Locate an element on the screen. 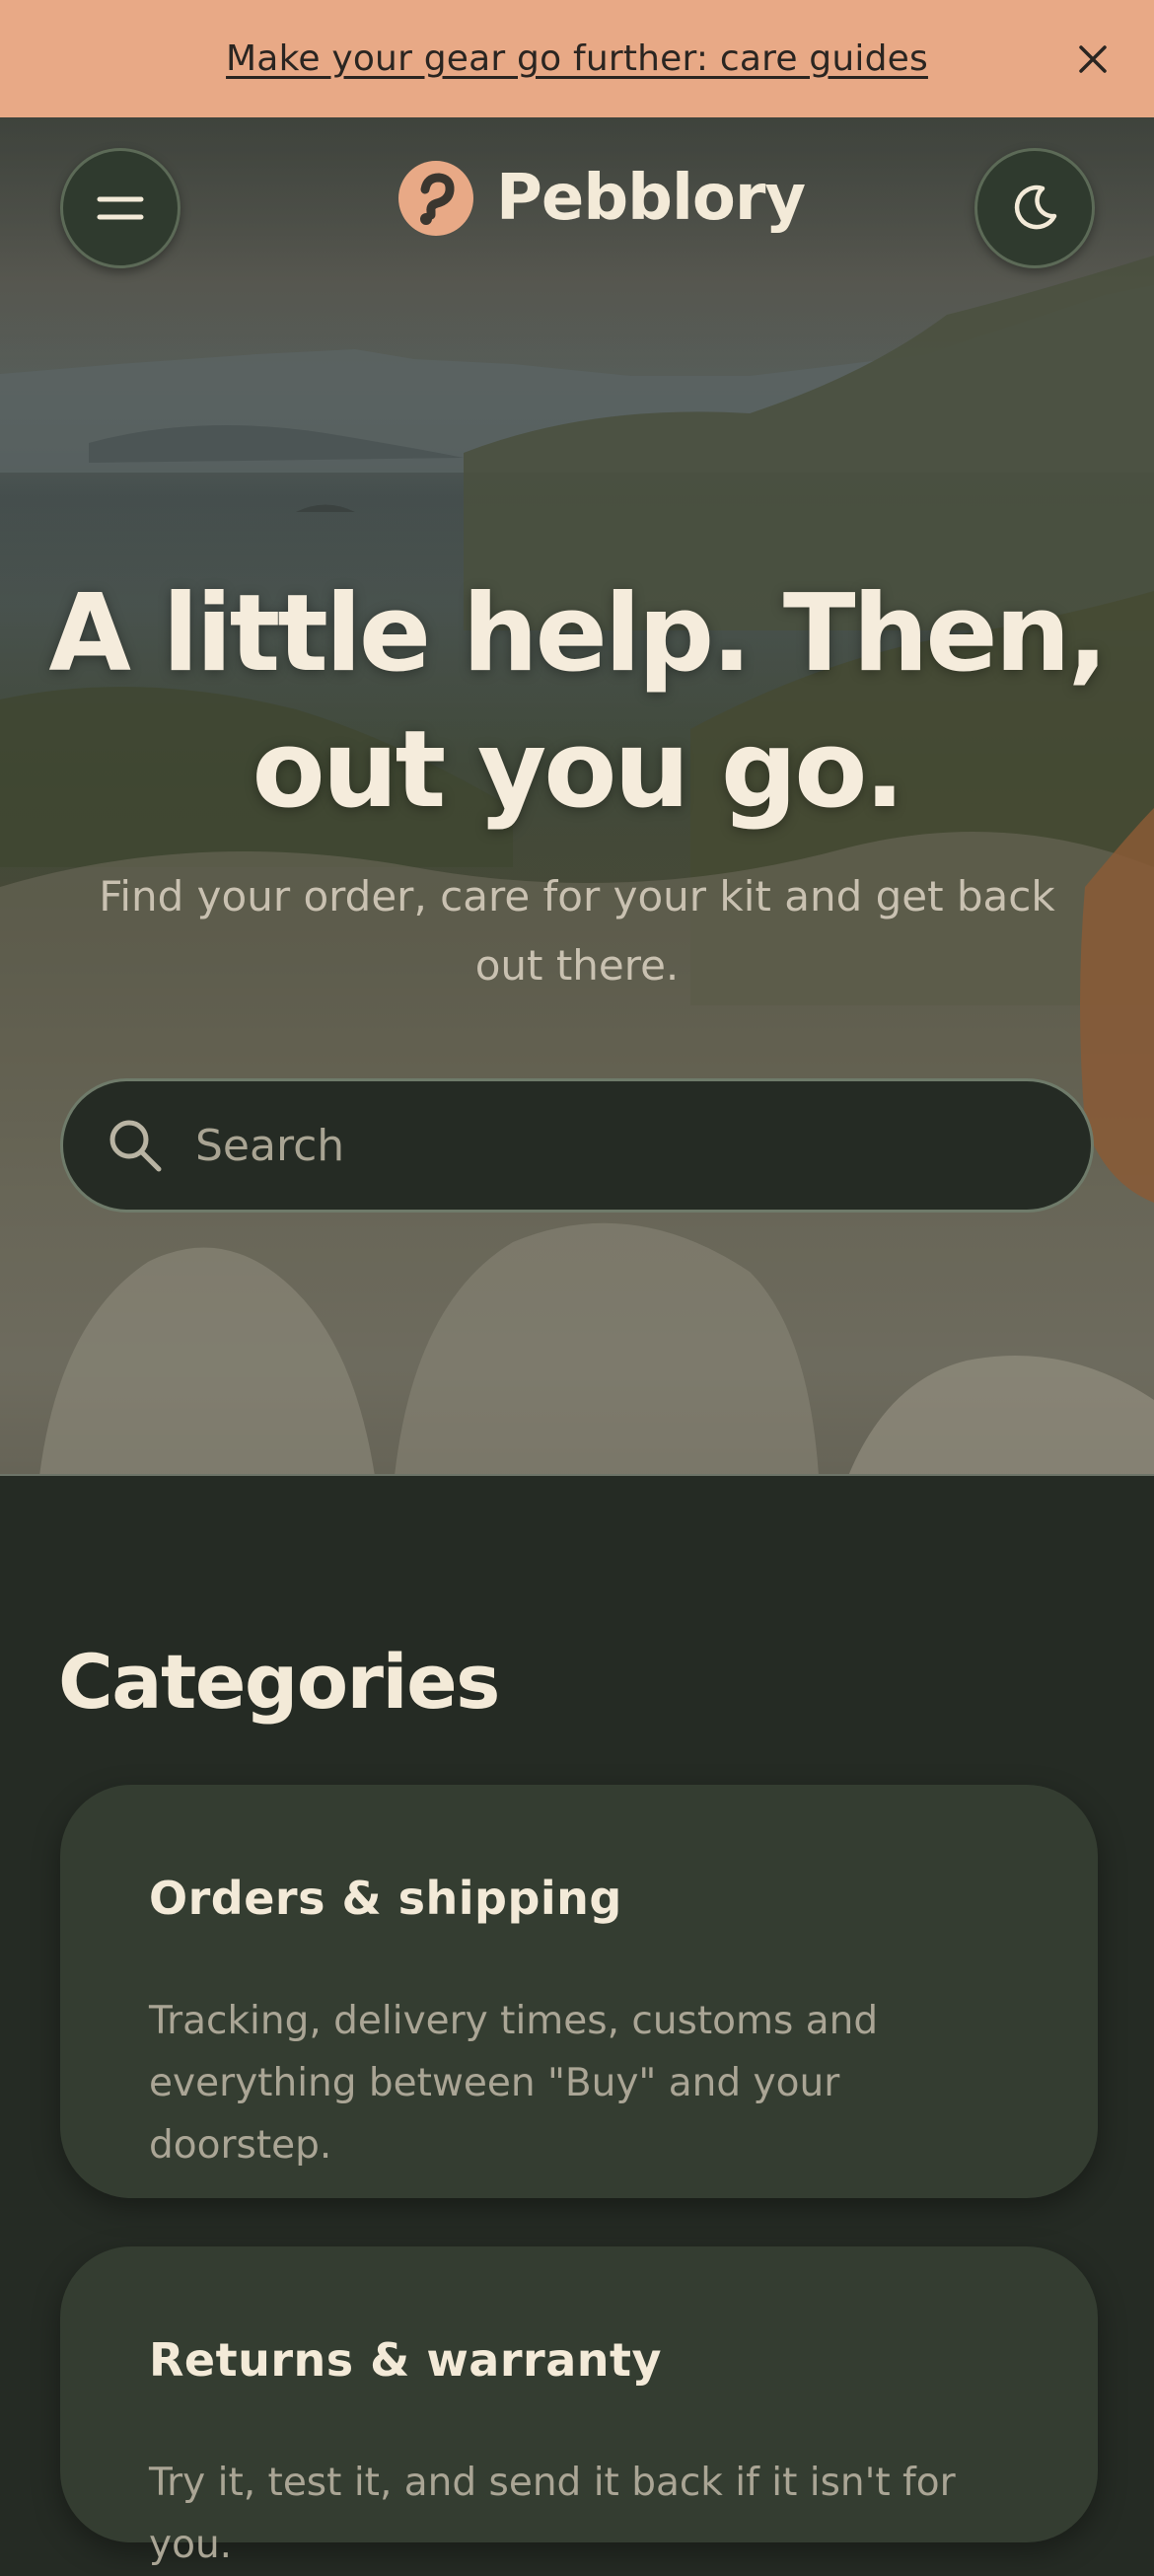  categories-heading: Categories is located at coordinates (279, 1682).